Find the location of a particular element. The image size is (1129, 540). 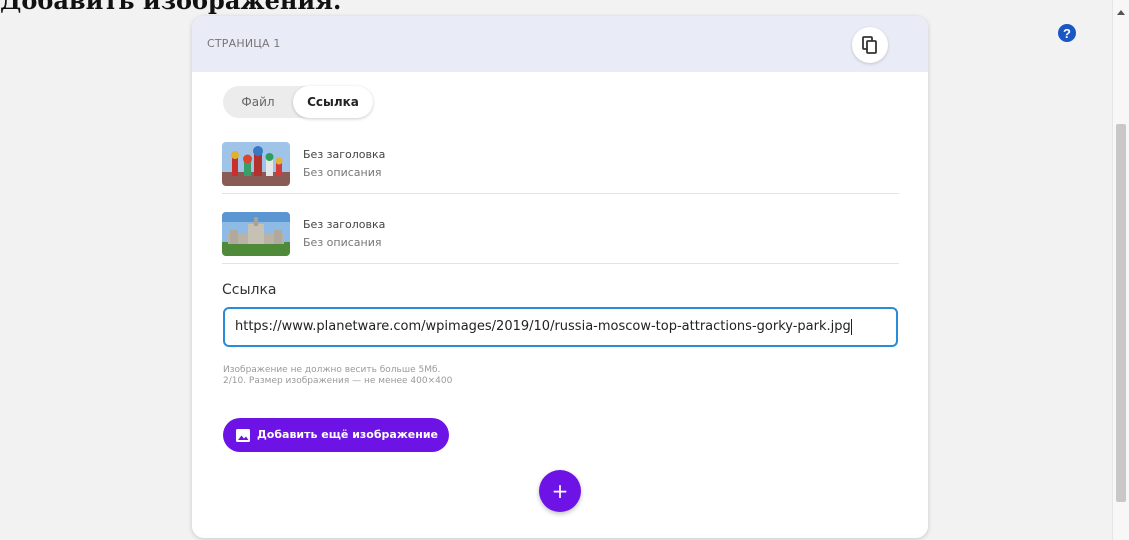

page-heading: Добавить изображения. is located at coordinates (171, 7).